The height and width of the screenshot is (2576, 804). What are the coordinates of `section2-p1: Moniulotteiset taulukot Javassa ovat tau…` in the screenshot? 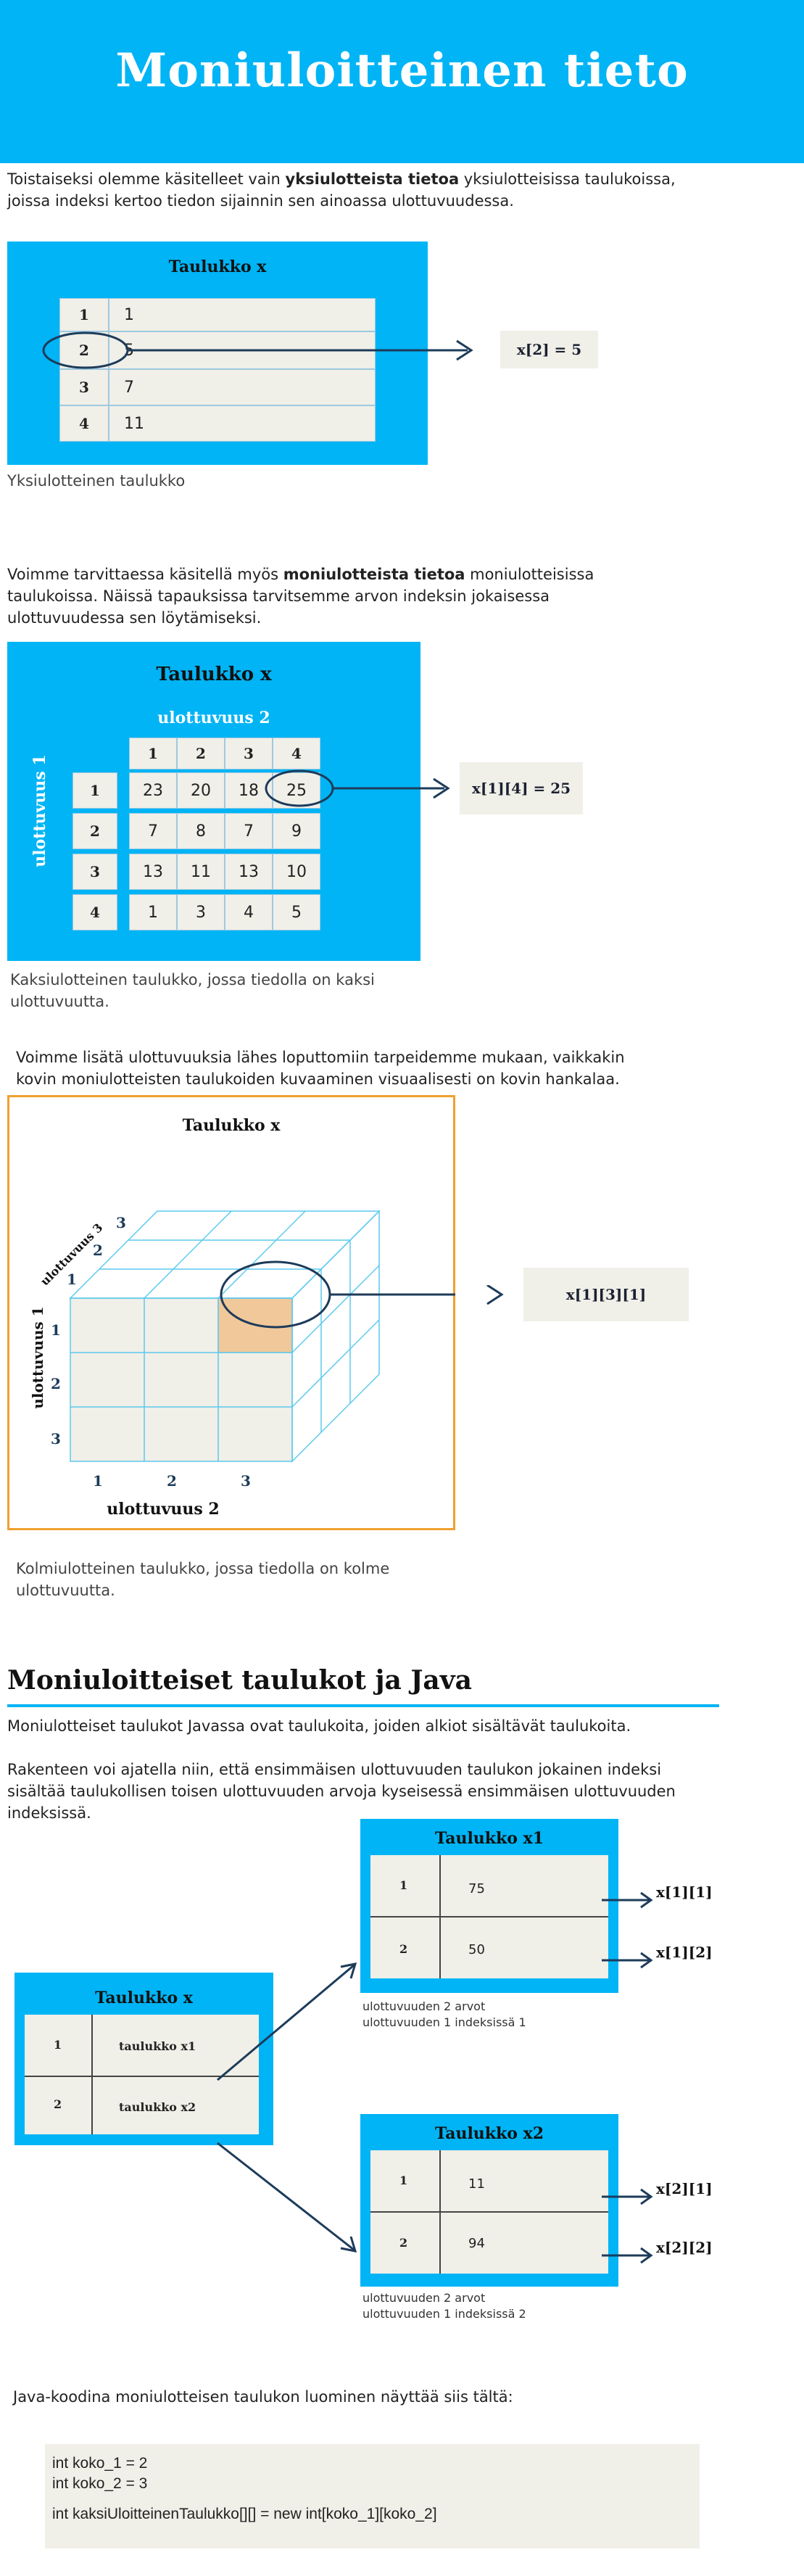 It's located at (319, 1726).